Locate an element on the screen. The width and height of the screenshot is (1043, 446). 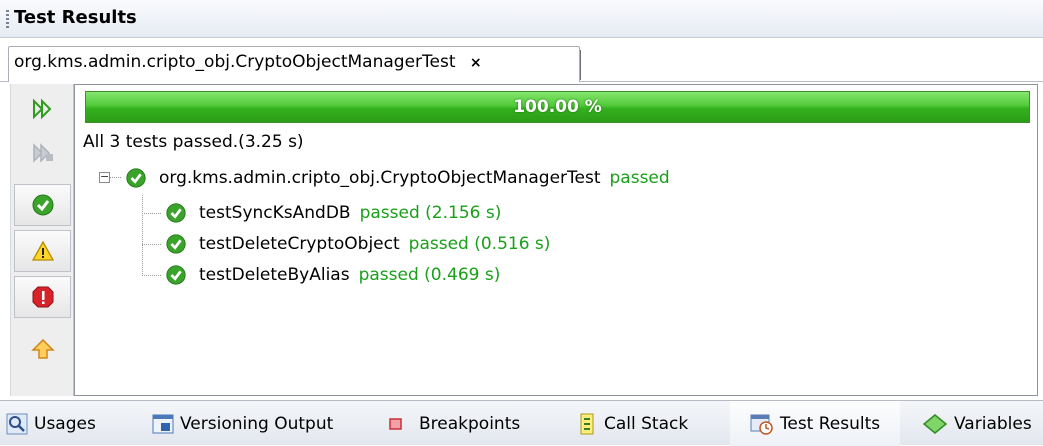
test-row: testDeleteCryptoObject passed (0.516 s) is located at coordinates (357, 244).